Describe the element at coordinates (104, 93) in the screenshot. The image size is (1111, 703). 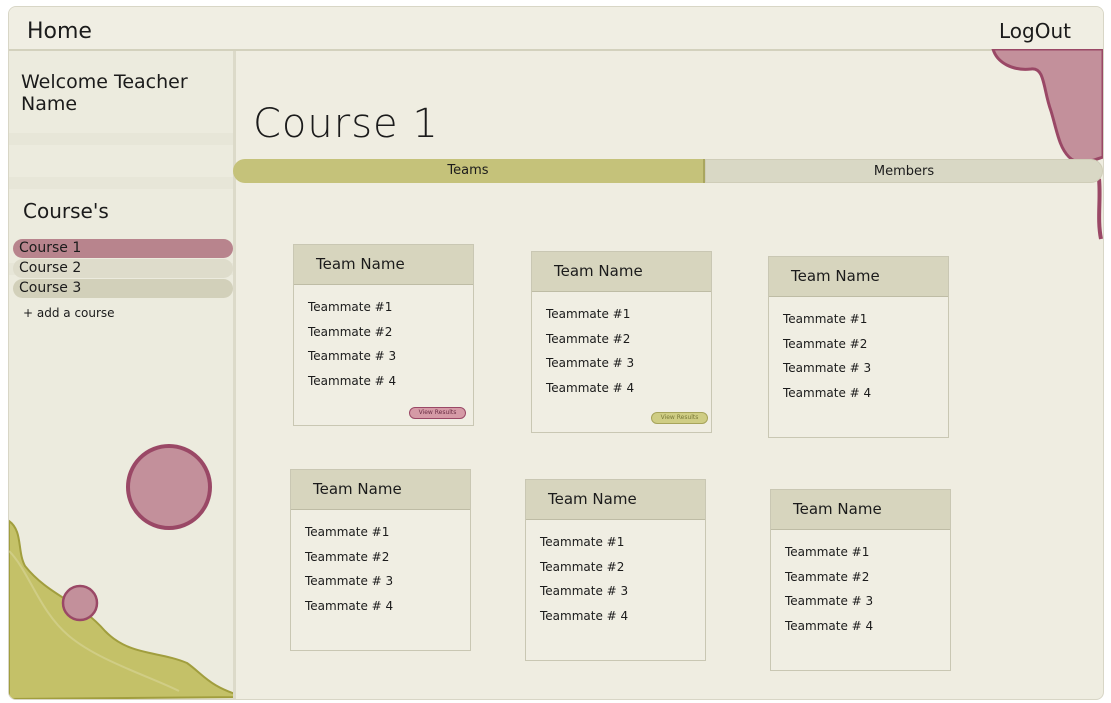
I see `welcome-text: Welcome Teacher Name` at that location.